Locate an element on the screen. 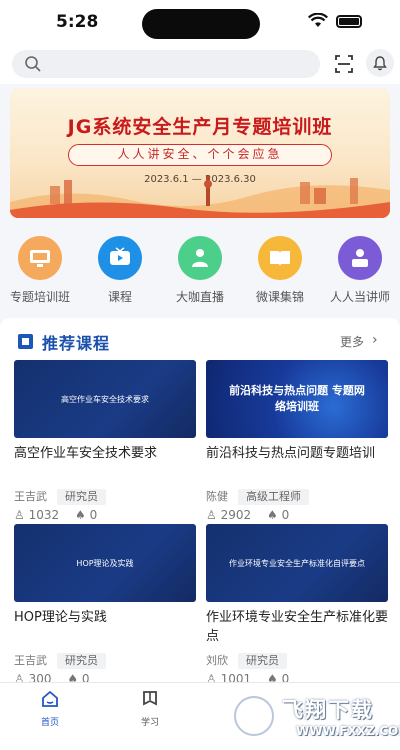 The height and width of the screenshot is (750, 400). category-label: 微课集锦 is located at coordinates (279, 297).